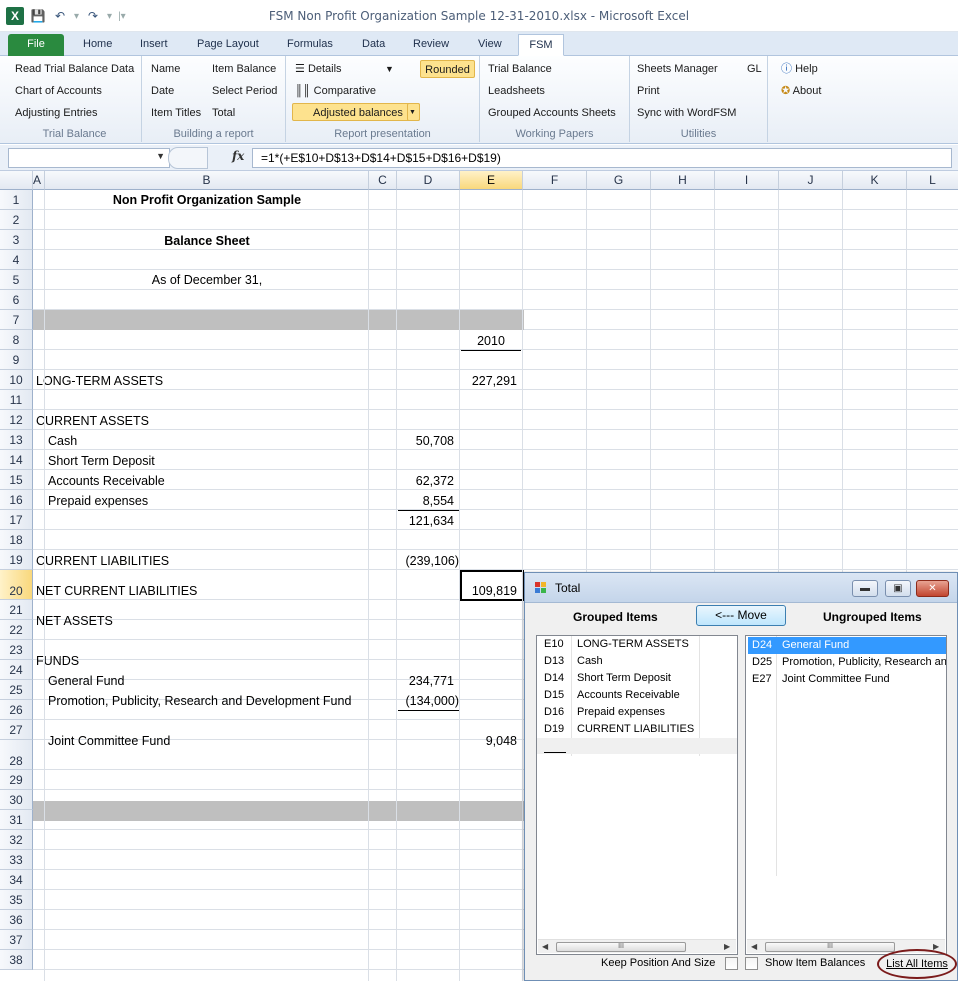  What do you see at coordinates (751, 963) in the screenshot?
I see `show-balances-checkbox` at bounding box center [751, 963].